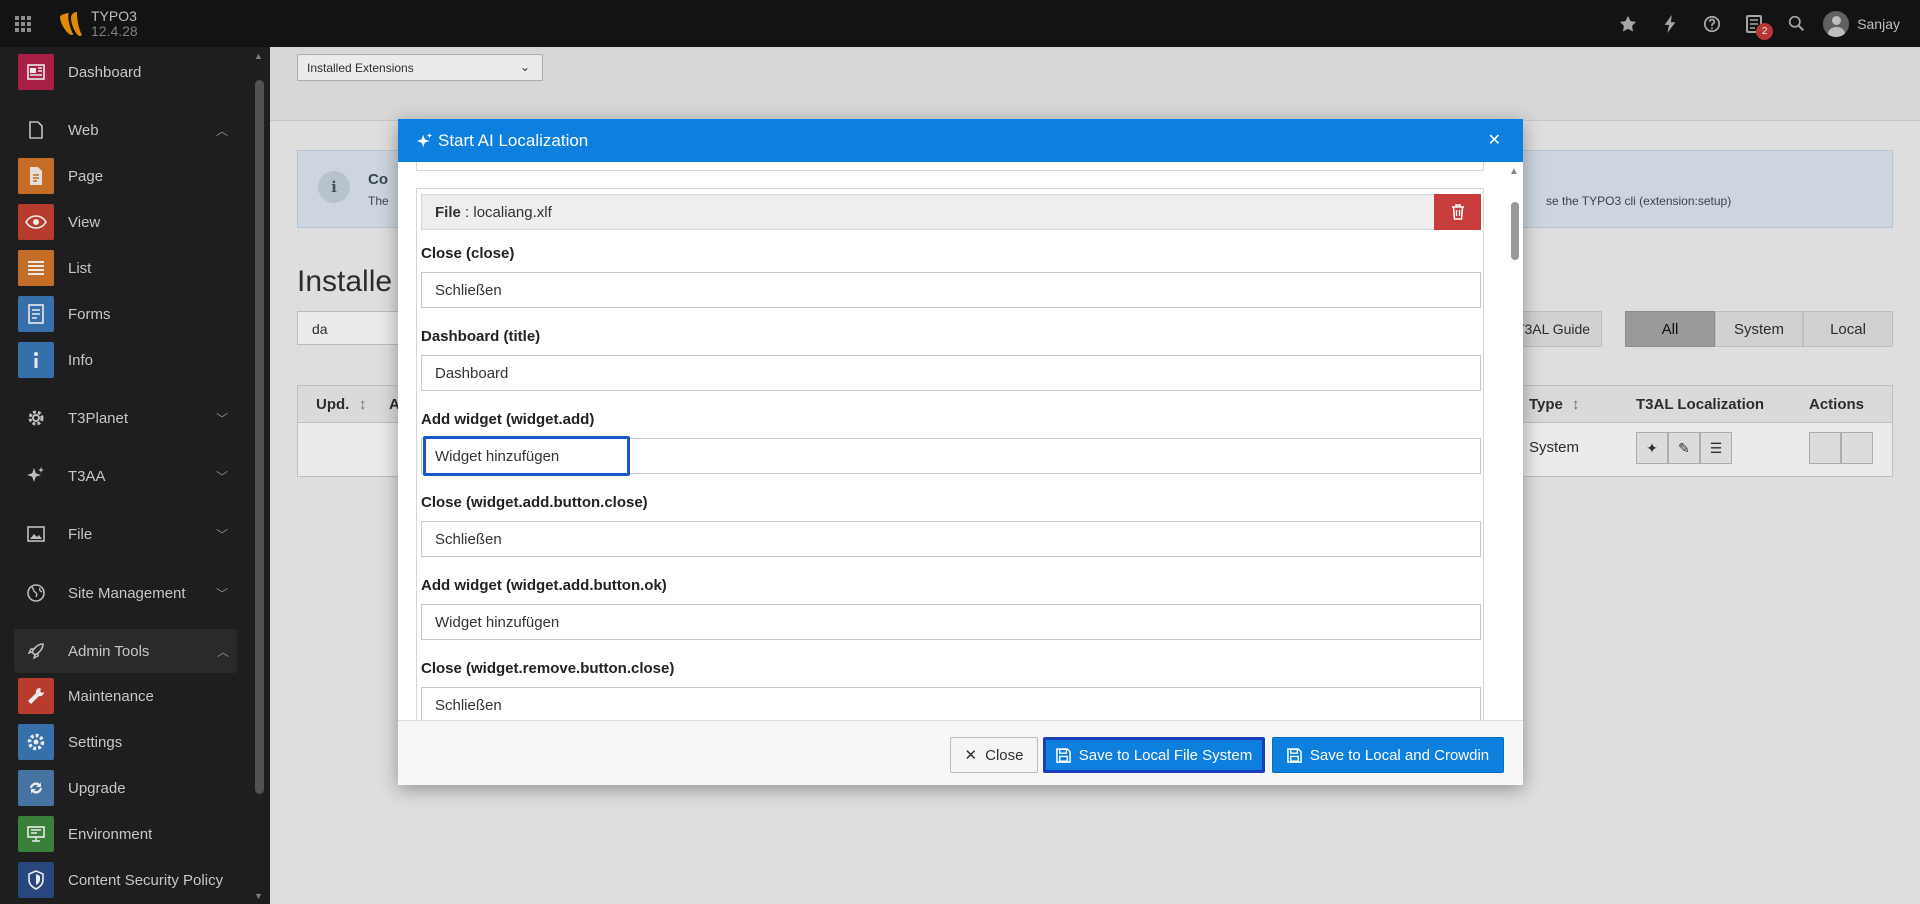  What do you see at coordinates (468, 253) in the screenshot?
I see `field-label-close: Close (close)` at bounding box center [468, 253].